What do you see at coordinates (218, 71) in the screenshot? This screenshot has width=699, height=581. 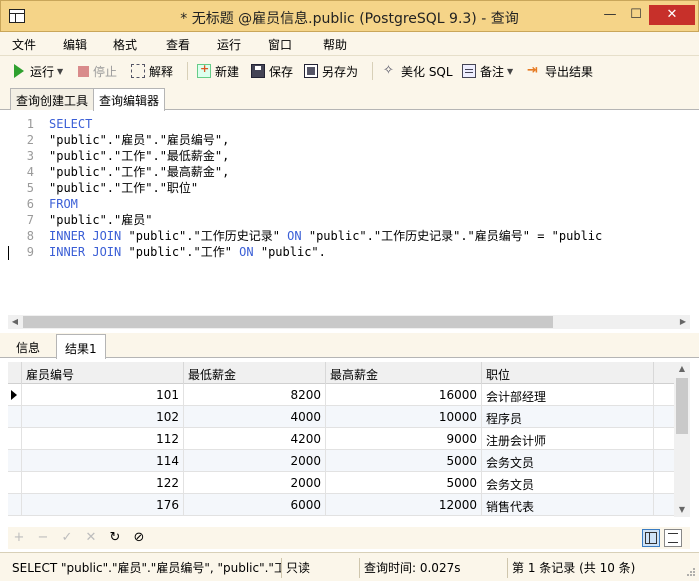 I see `new-button: 新建` at bounding box center [218, 71].